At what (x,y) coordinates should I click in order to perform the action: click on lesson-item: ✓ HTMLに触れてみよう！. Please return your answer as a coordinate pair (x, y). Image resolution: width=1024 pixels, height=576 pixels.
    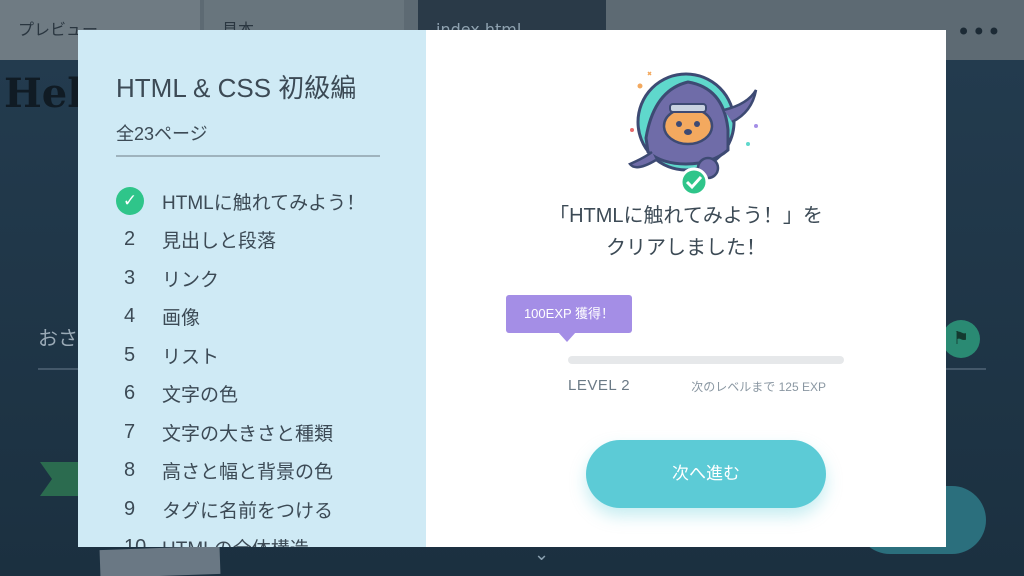
    Looking at the image, I should click on (240, 201).